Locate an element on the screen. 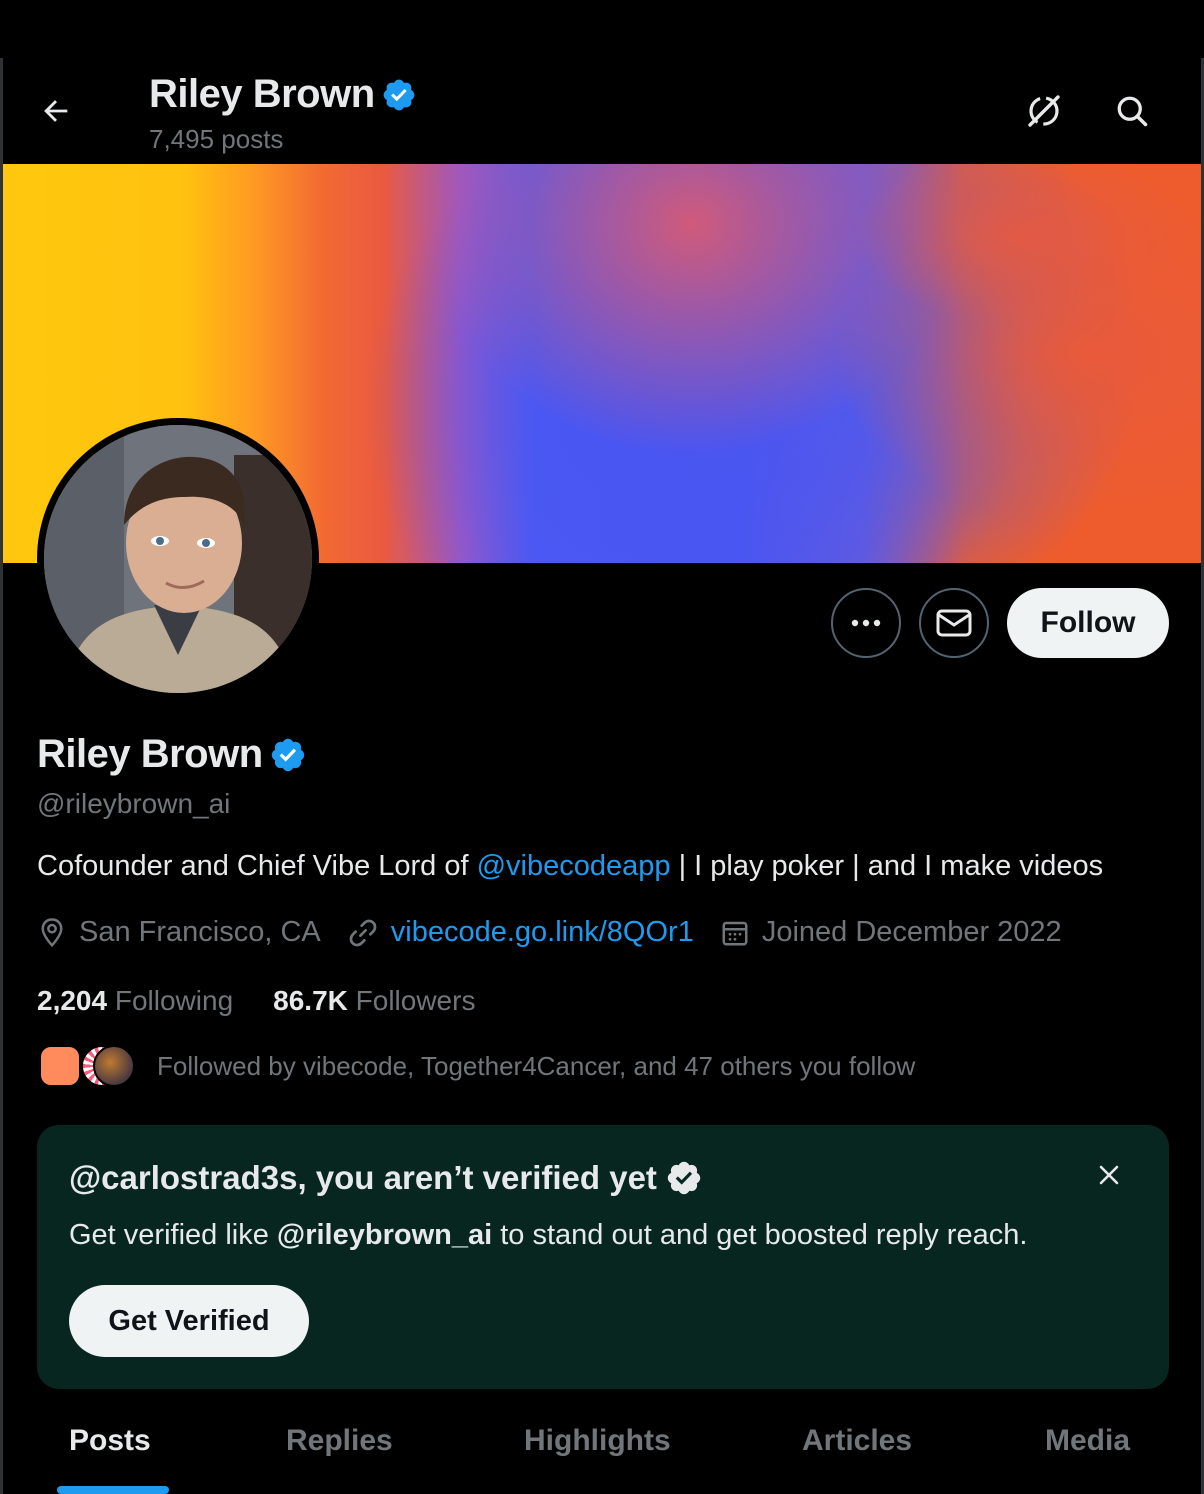  profile-tabs: Posts Replies Highlights Articles Media is located at coordinates (602, 1448).